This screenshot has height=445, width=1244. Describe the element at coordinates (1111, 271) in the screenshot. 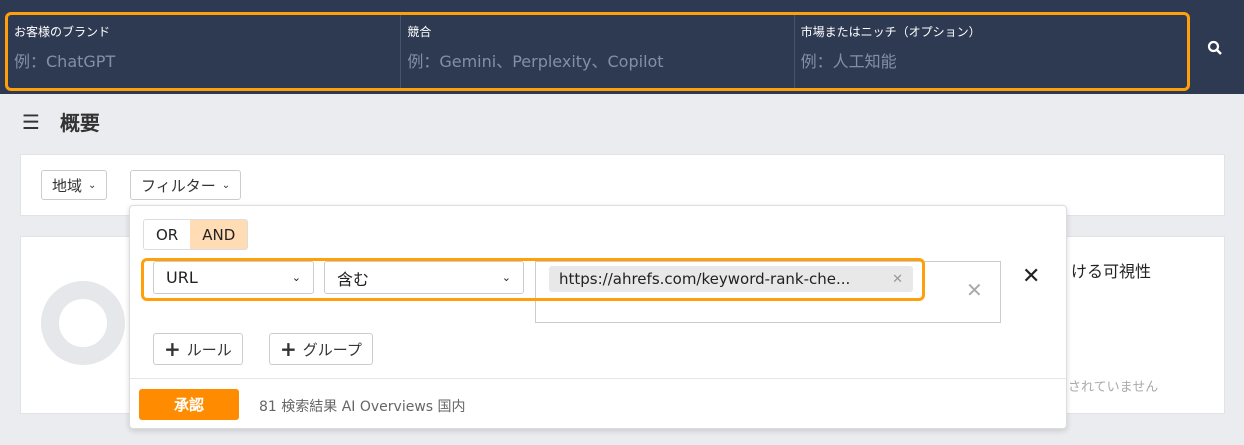

I see `visibility-heading: ける可視性` at that location.